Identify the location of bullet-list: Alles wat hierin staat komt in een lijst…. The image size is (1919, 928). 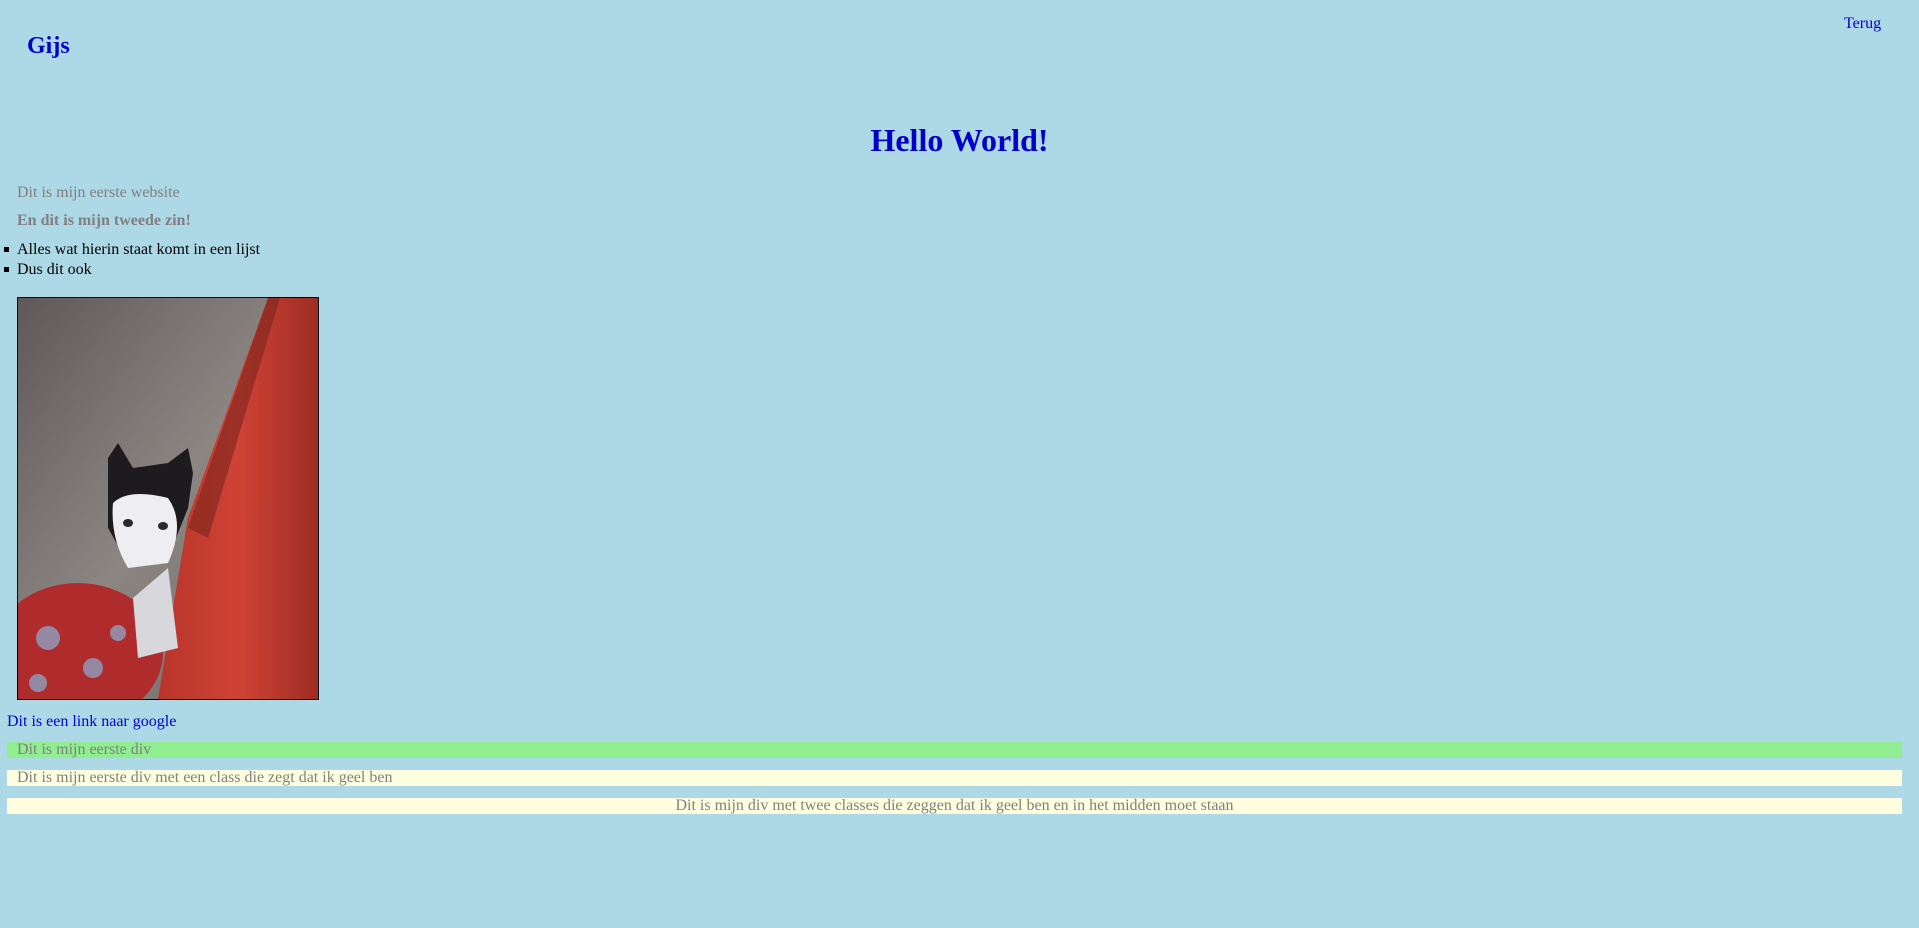
(130, 260).